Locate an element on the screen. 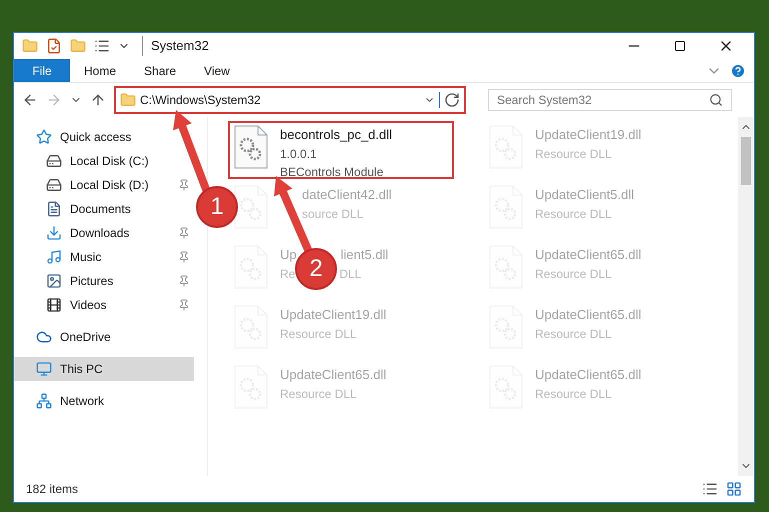 This screenshot has height=512, width=769. sidebar-item: Pictures is located at coordinates (104, 281).